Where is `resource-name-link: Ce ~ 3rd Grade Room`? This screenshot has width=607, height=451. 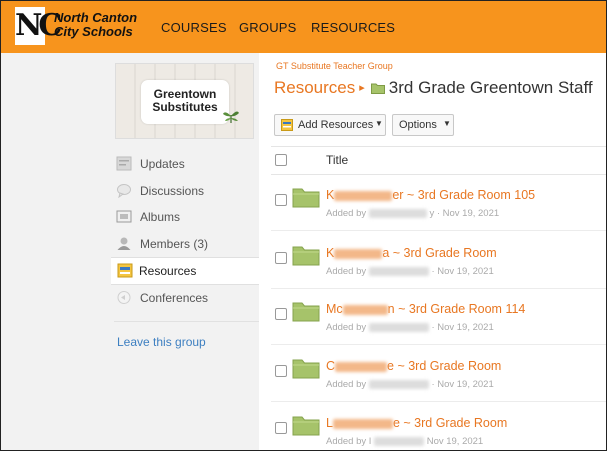
resource-name-link: Ce ~ 3rd Grade Room is located at coordinates (413, 366).